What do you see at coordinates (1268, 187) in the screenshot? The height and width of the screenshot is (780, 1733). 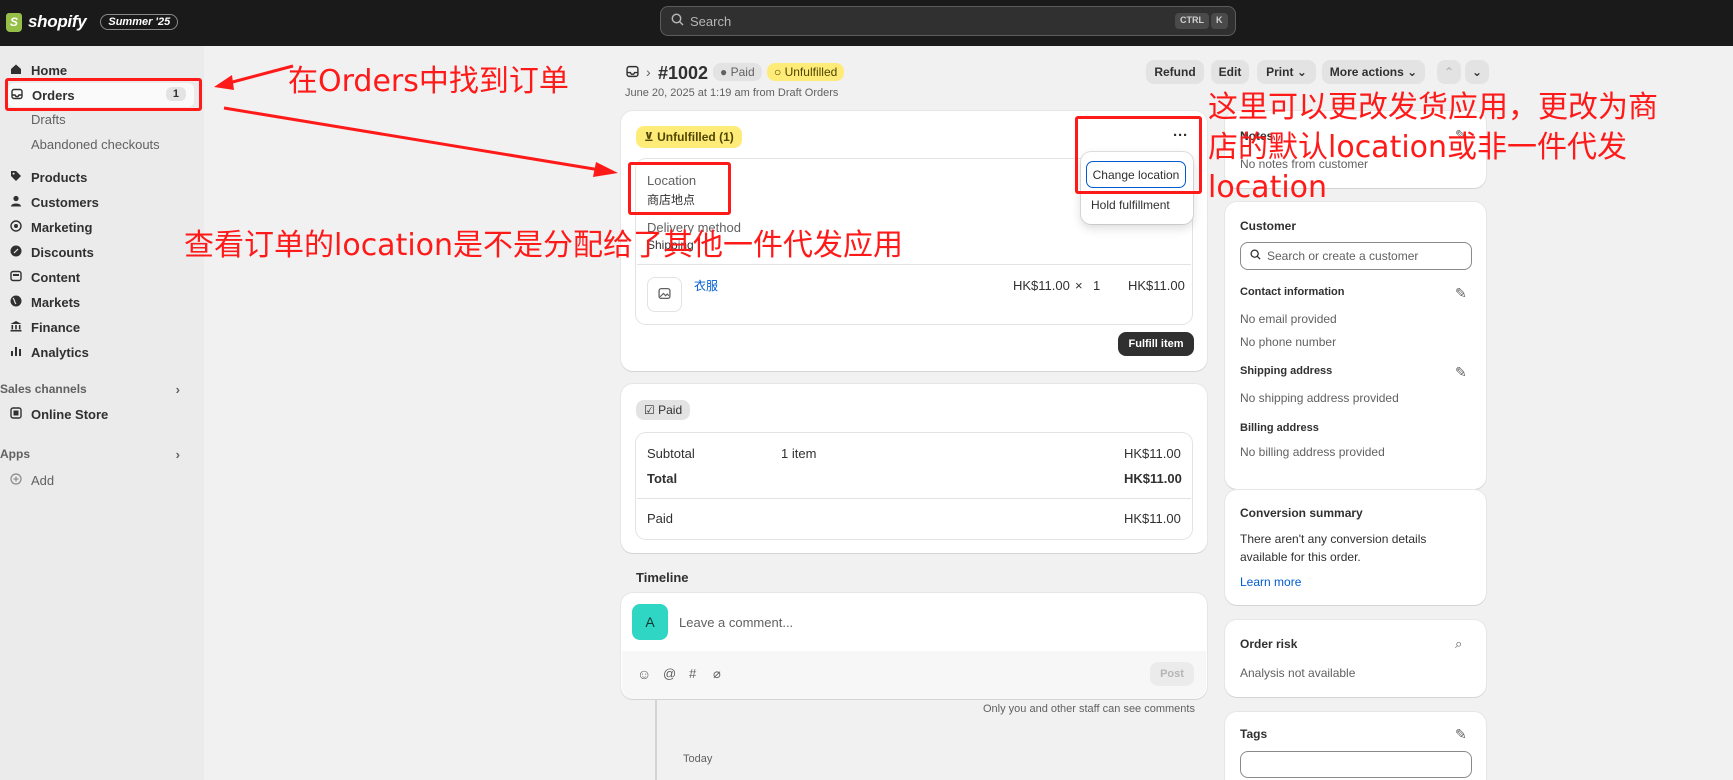 I see `change-annotation-line-3: location` at bounding box center [1268, 187].